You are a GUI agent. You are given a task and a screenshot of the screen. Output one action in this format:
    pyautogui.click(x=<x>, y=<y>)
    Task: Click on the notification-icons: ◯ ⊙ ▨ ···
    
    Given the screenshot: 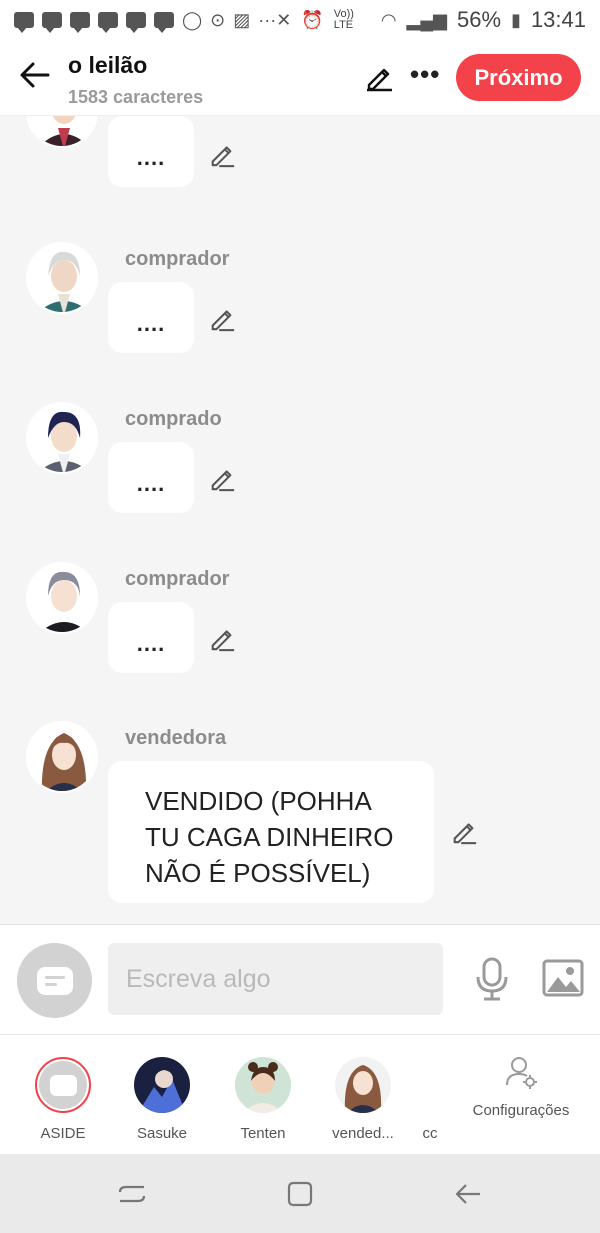 What is the action you would take?
    pyautogui.click(x=145, y=21)
    